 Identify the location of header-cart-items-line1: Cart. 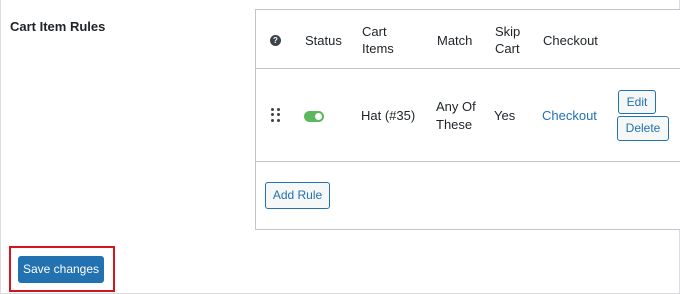
(374, 31).